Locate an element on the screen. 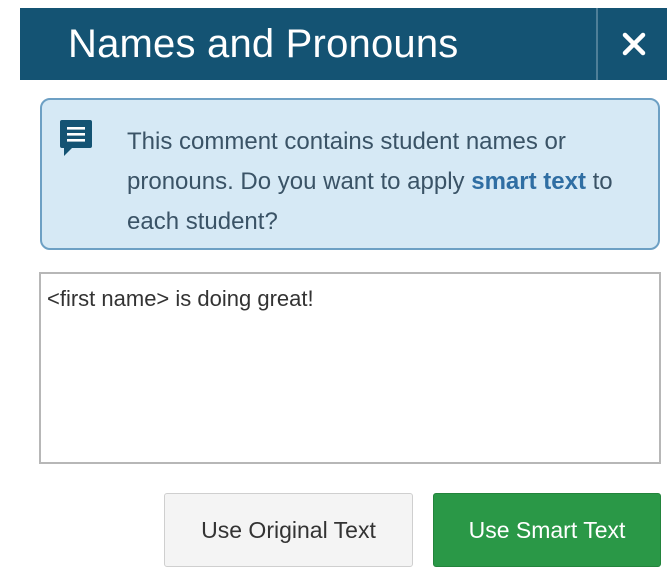  close-icon is located at coordinates (633, 44).